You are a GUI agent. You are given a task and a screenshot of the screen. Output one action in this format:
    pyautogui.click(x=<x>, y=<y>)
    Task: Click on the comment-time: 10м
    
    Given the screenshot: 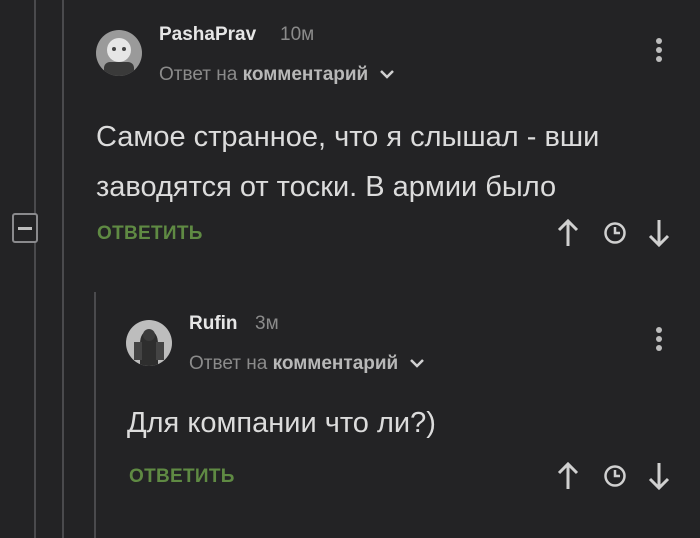 What is the action you would take?
    pyautogui.click(x=297, y=34)
    